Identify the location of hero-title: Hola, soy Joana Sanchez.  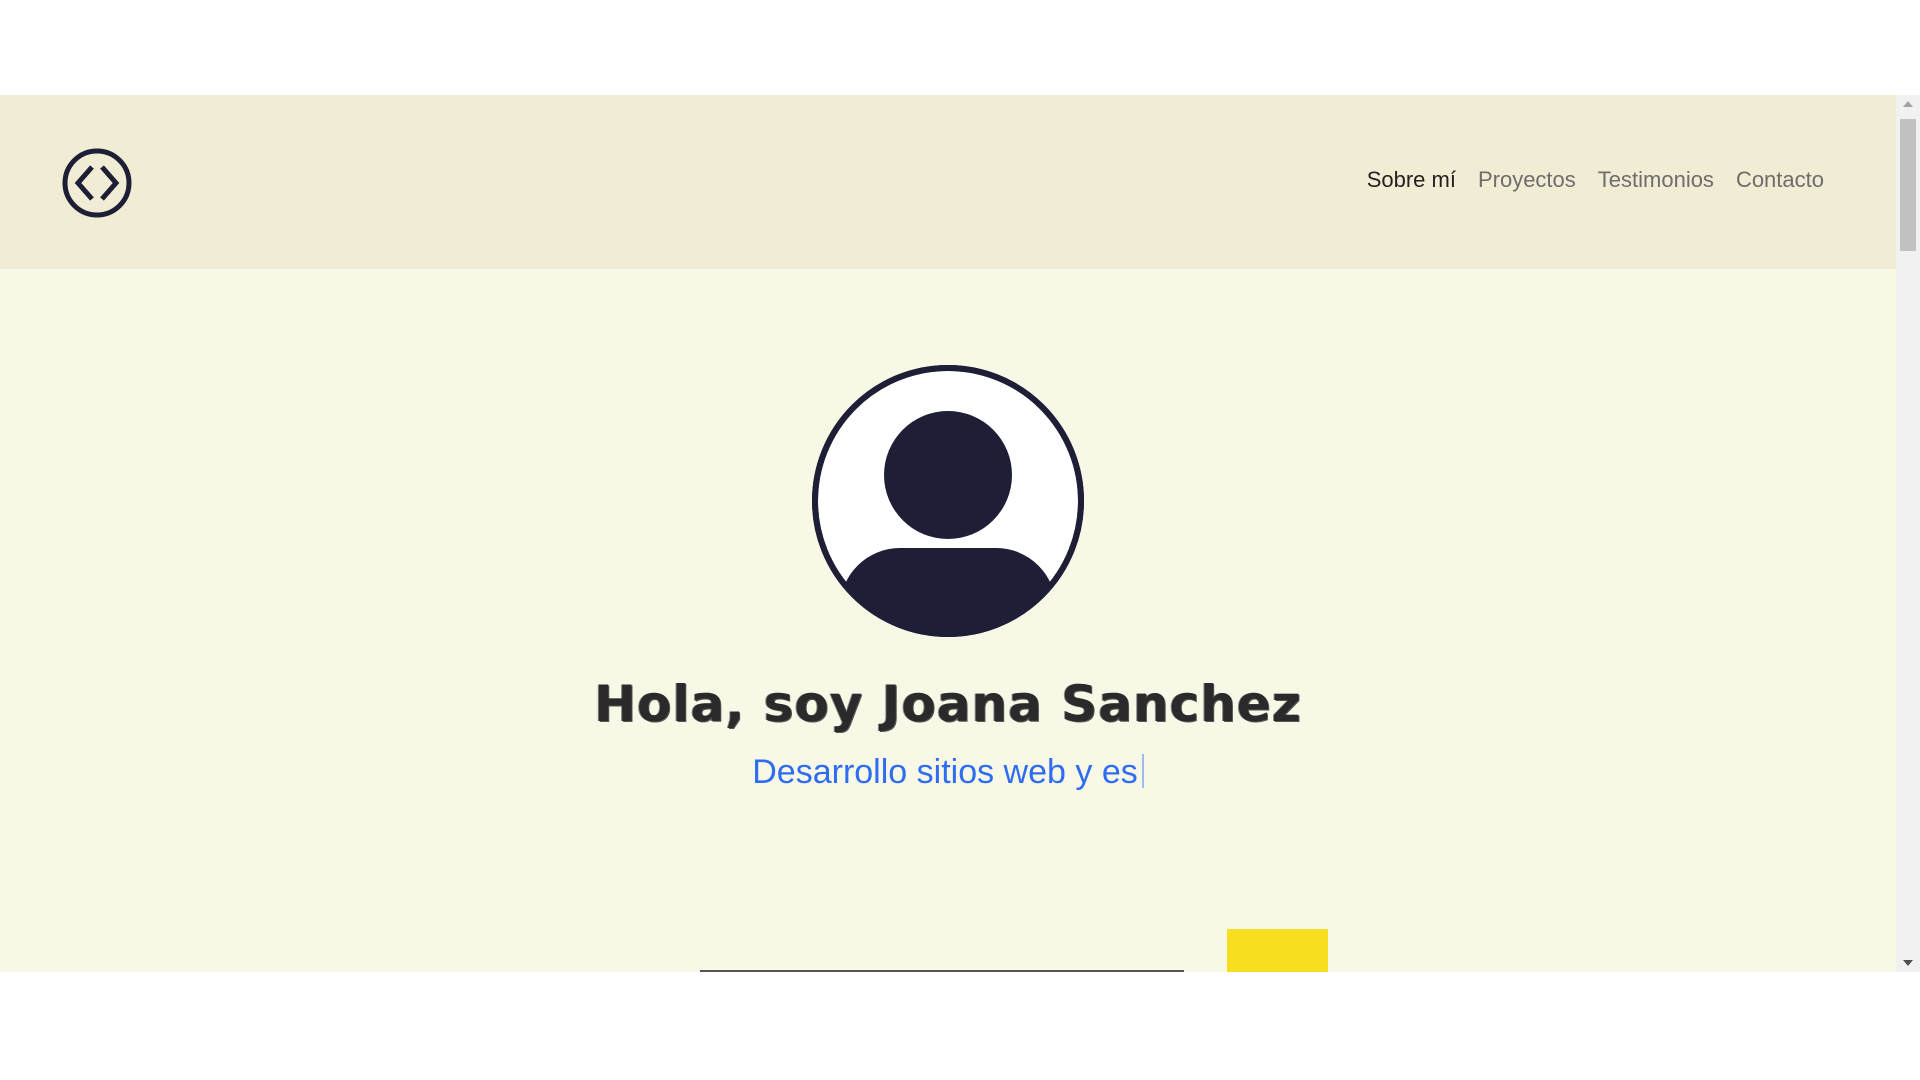
(948, 704).